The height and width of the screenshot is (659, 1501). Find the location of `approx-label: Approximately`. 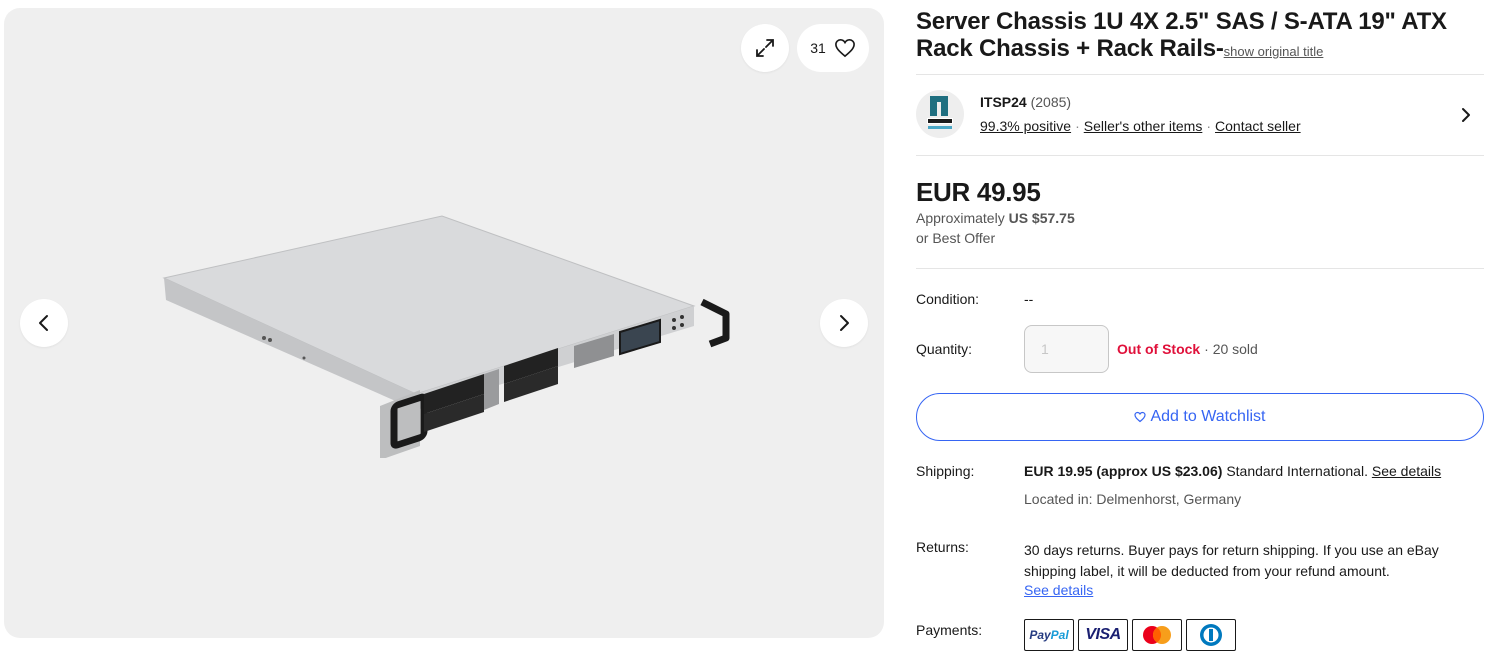

approx-label: Approximately is located at coordinates (960, 218).